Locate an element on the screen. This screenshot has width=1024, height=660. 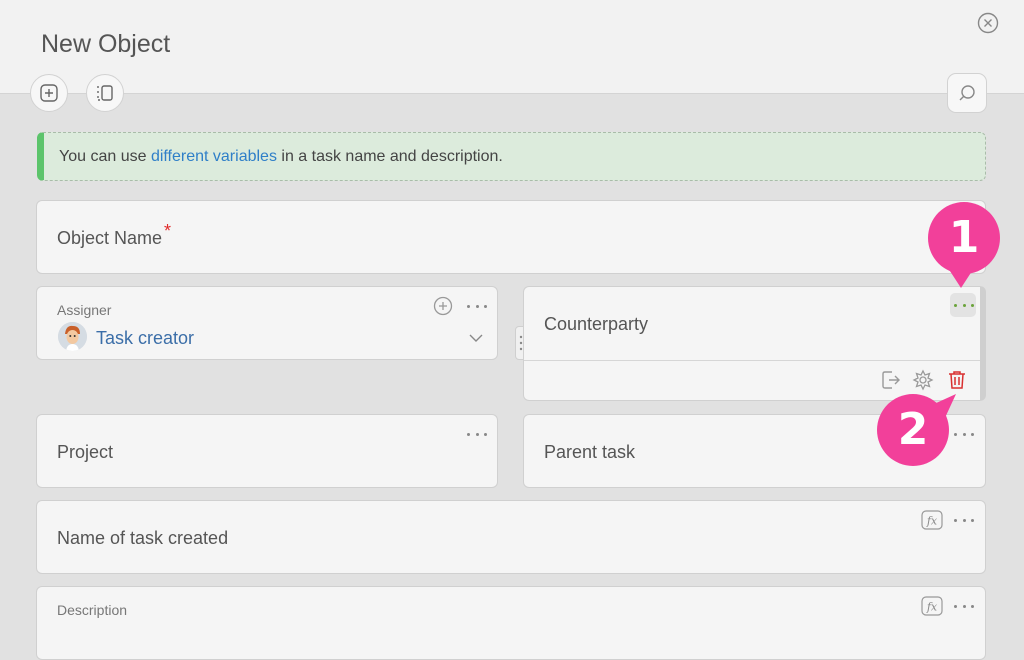
avatar is located at coordinates (72, 336).